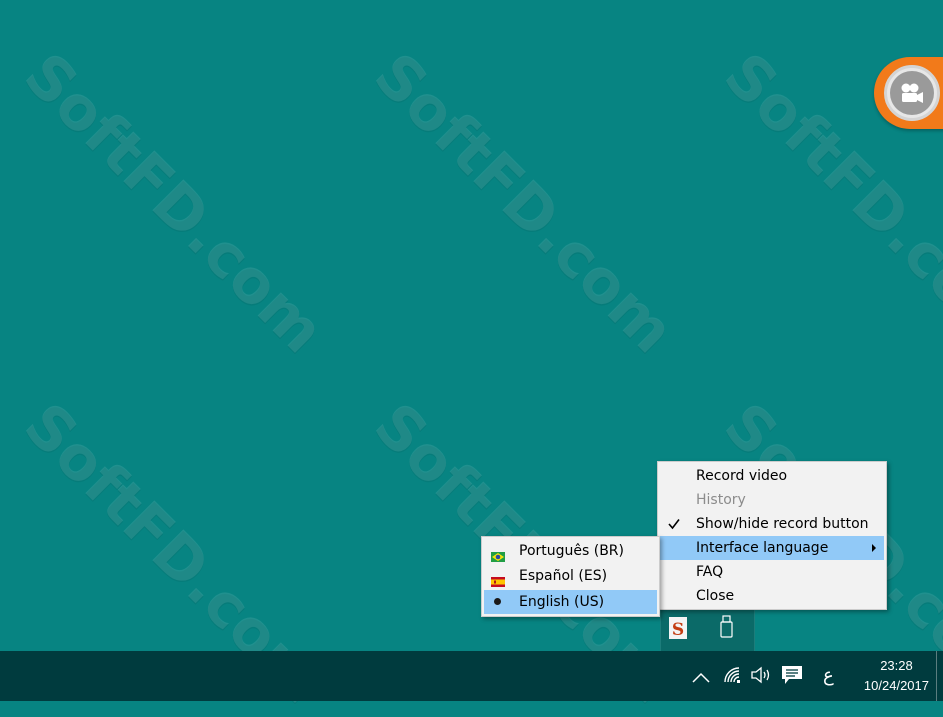 The height and width of the screenshot is (717, 943). I want to click on menu-item-interface-language: Interface language, so click(772, 548).